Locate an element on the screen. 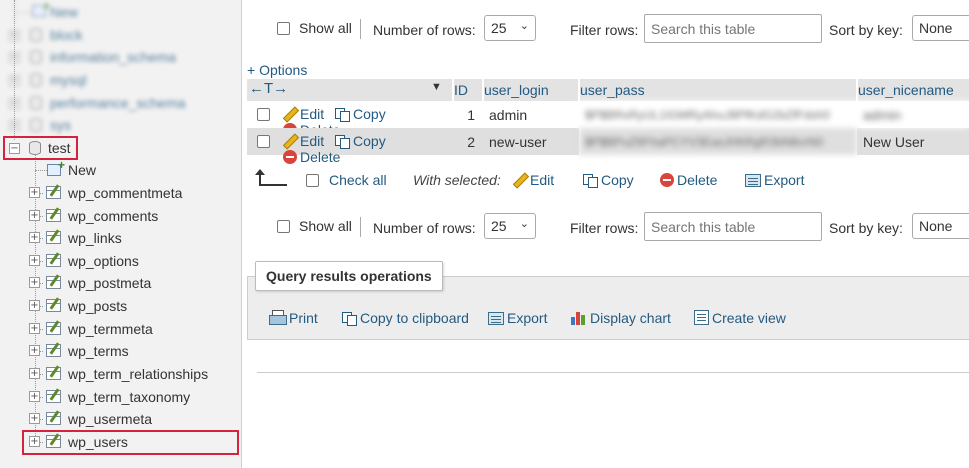 The height and width of the screenshot is (468, 969). delete-button: Delete is located at coordinates (311, 157).